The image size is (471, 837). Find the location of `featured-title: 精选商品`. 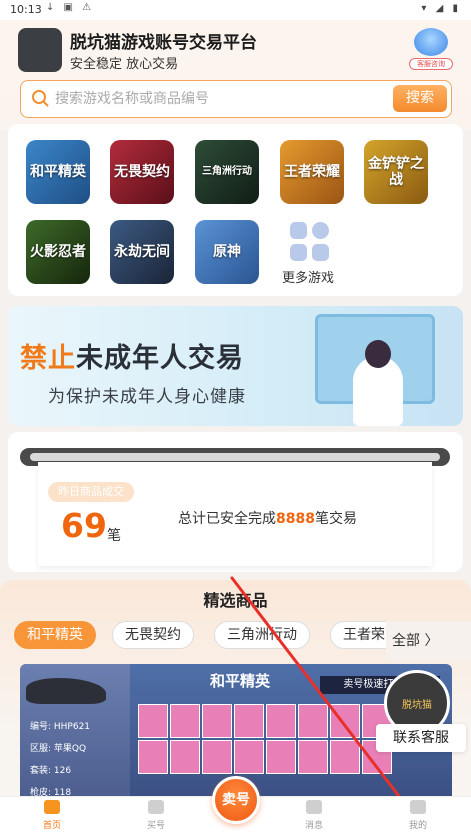

featured-title: 精选商品 is located at coordinates (235, 600).